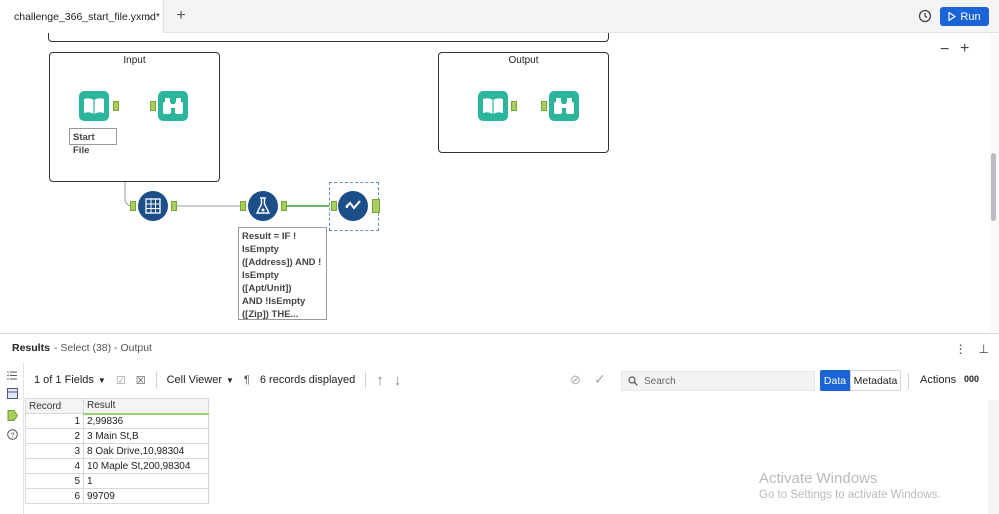 The image size is (999, 514). I want to click on table-row: 6 99709, so click(117, 496).